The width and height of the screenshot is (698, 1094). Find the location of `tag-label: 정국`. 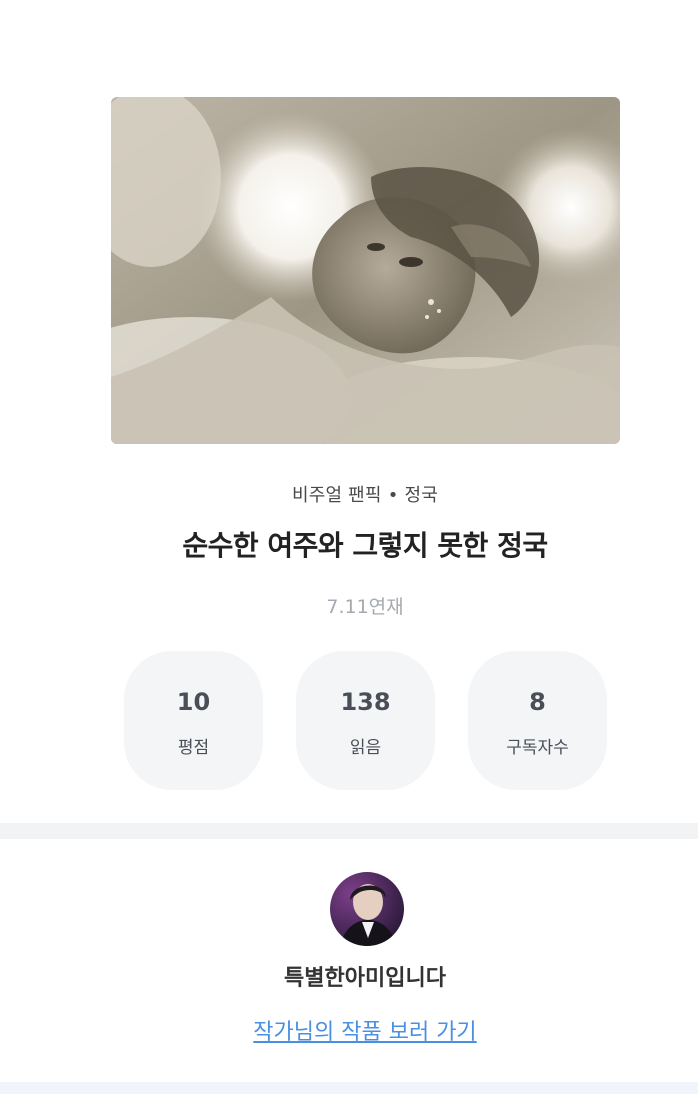

tag-label: 정국 is located at coordinates (421, 495).